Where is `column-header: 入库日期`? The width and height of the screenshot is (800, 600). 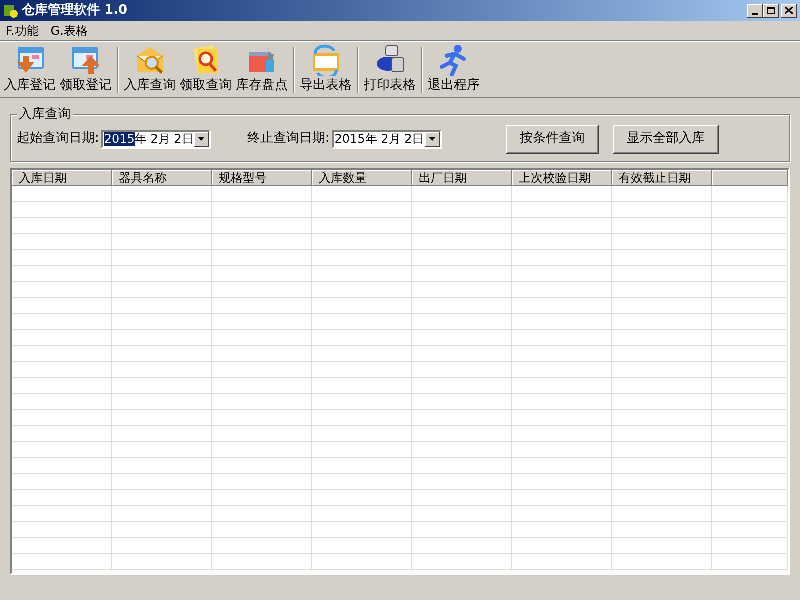
column-header: 入库日期 is located at coordinates (62, 178).